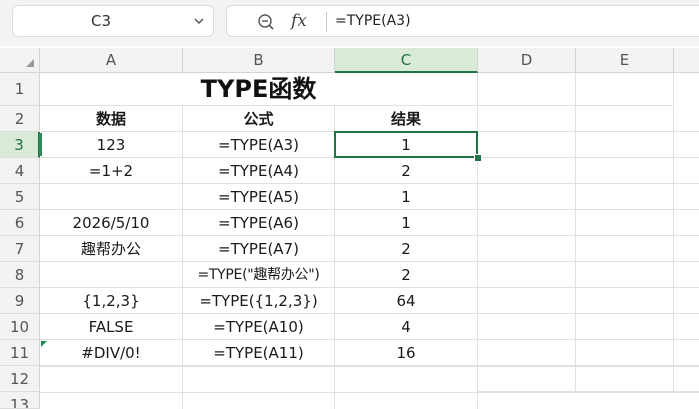 The height and width of the screenshot is (409, 699). What do you see at coordinates (20, 379) in the screenshot?
I see `row-header-12: 12` at bounding box center [20, 379].